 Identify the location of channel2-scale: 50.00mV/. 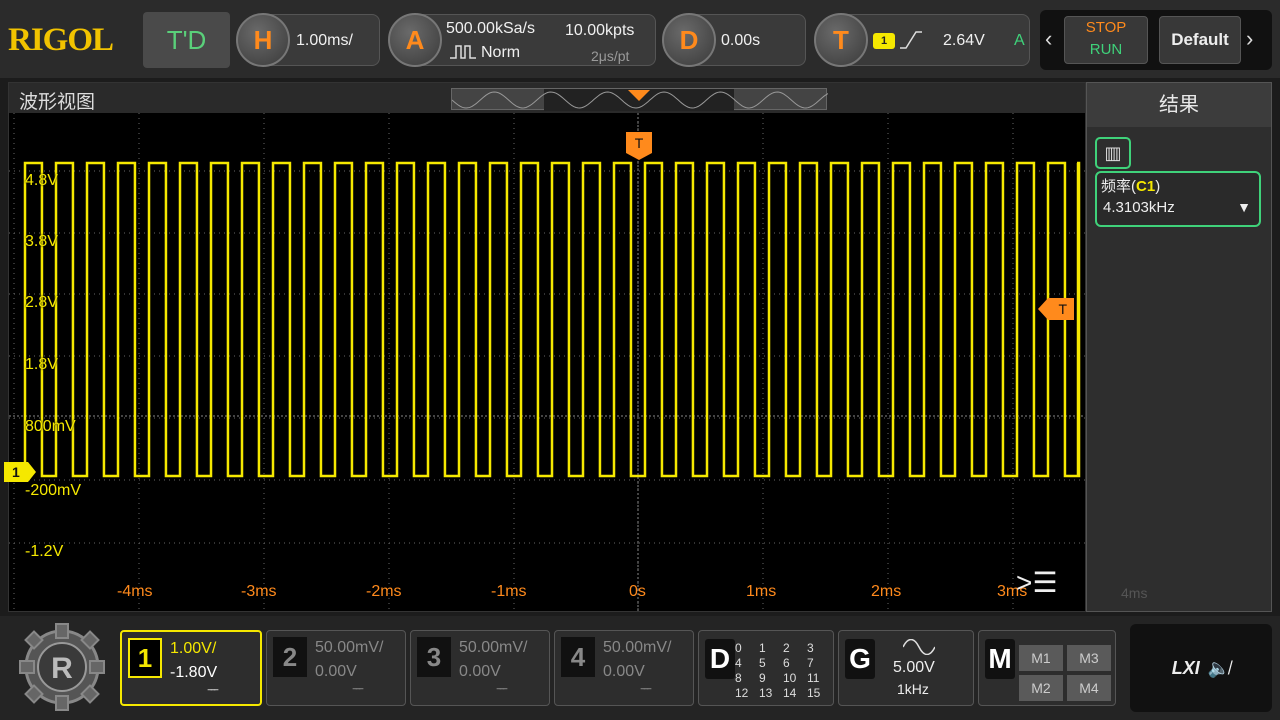
(349, 647).